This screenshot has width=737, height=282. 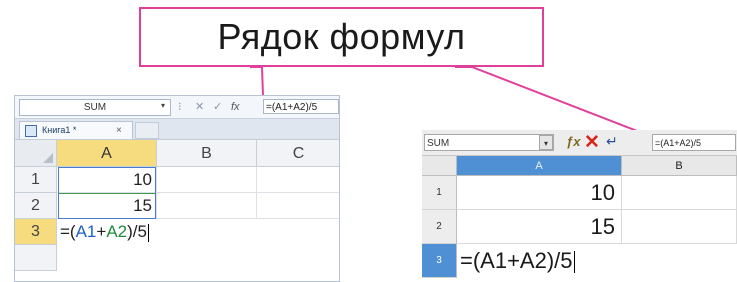 I want to click on calc-column-header-a: A, so click(x=539, y=166).